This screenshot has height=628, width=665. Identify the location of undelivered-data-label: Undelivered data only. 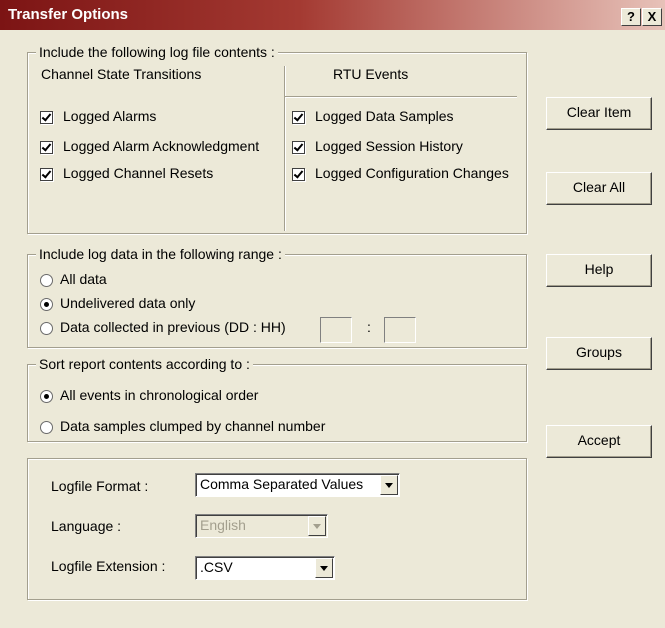
(128, 303).